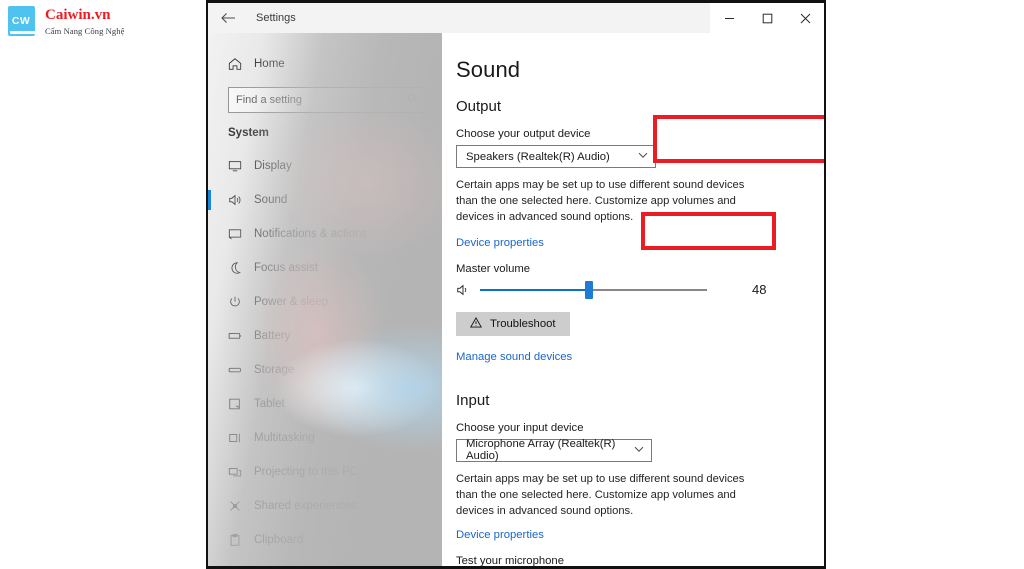 The image size is (1024, 569). I want to click on brand-tagline: Cẩm Nang Công Nghệ, so click(85, 30).